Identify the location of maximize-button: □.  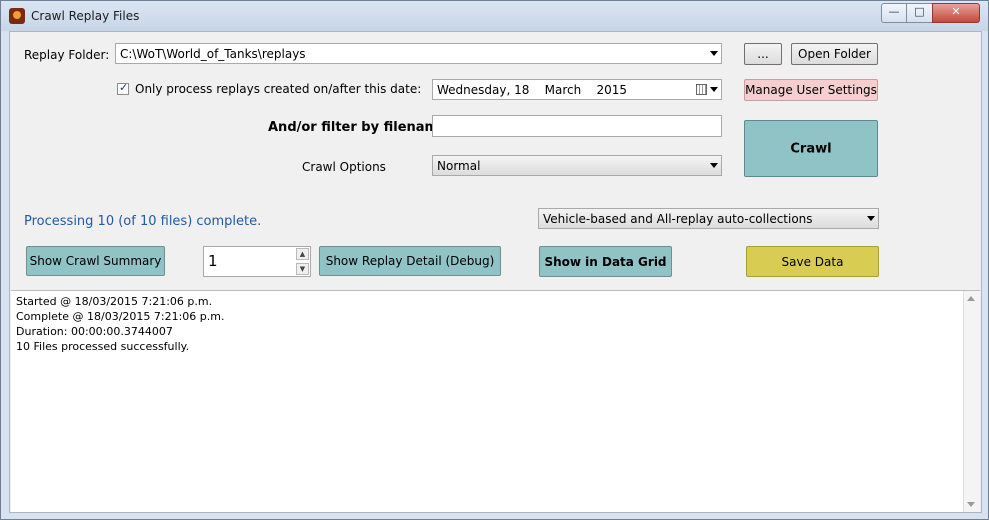
(919, 13).